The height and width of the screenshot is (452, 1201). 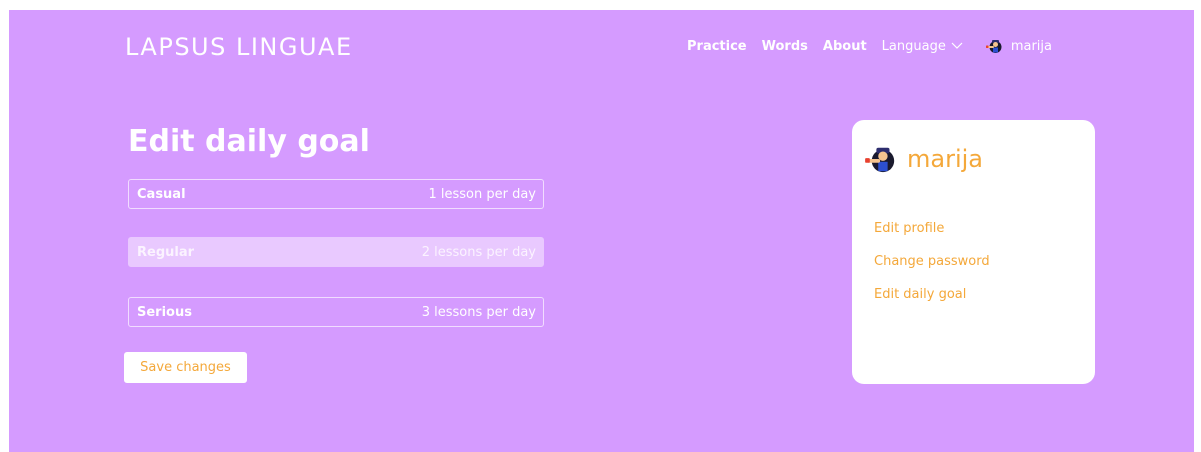 What do you see at coordinates (482, 194) in the screenshot?
I see `goal-description: 1 lesson per day` at bounding box center [482, 194].